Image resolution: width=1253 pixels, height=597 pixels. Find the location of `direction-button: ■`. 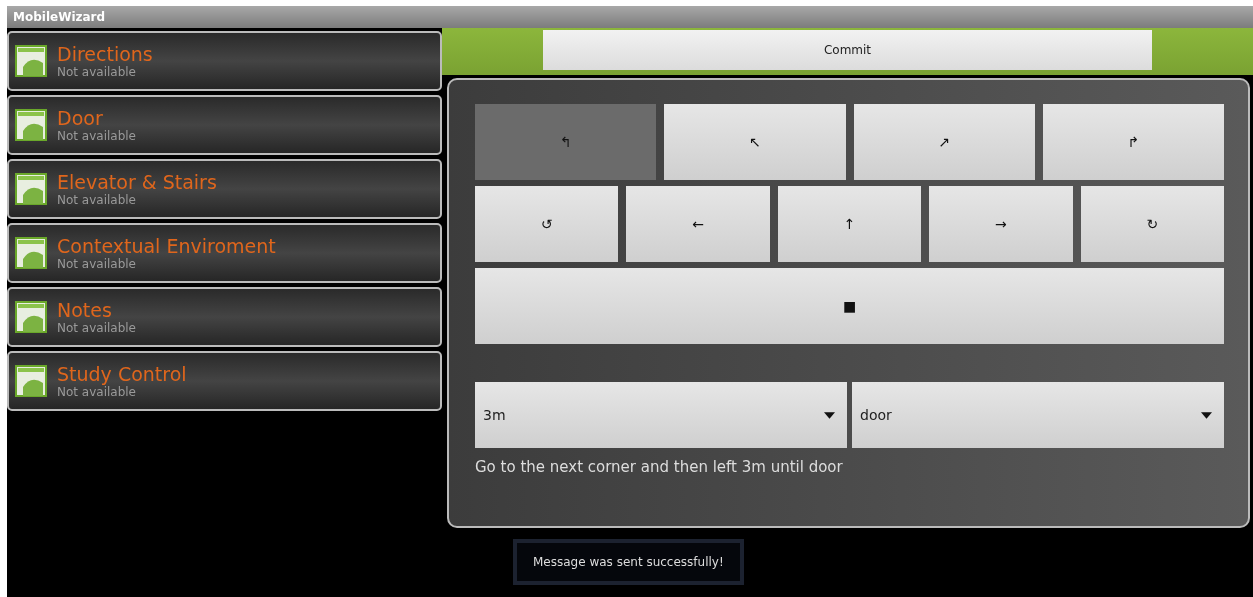

direction-button: ■ is located at coordinates (849, 306).